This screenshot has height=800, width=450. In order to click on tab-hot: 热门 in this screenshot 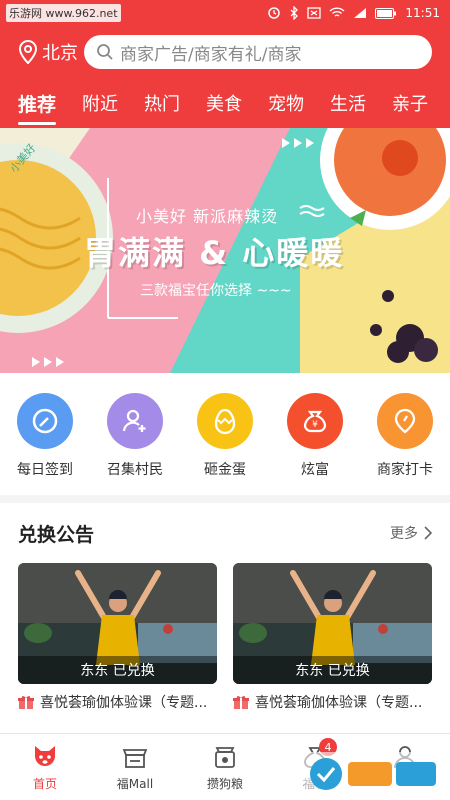, I will do `click(162, 103)`.